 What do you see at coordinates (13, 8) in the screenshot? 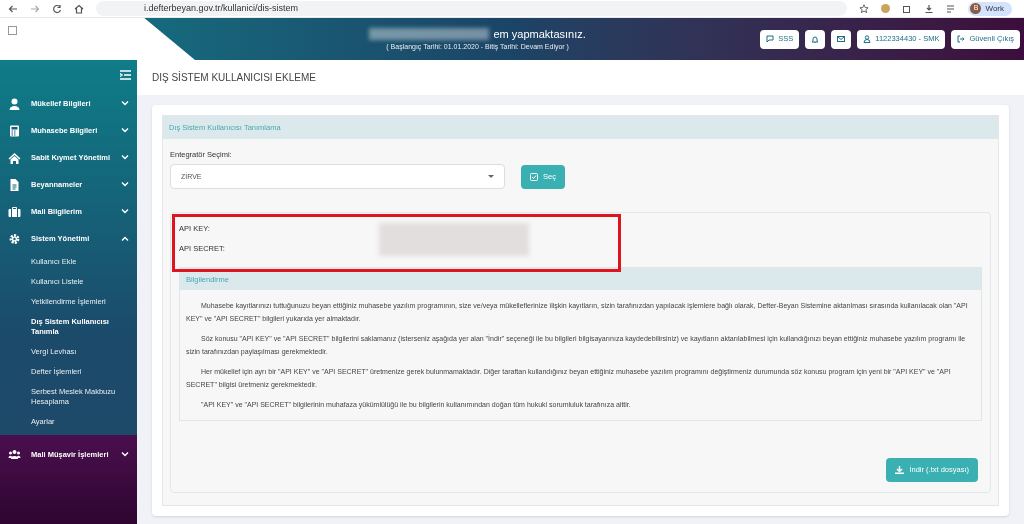
I see `back-icon` at bounding box center [13, 8].